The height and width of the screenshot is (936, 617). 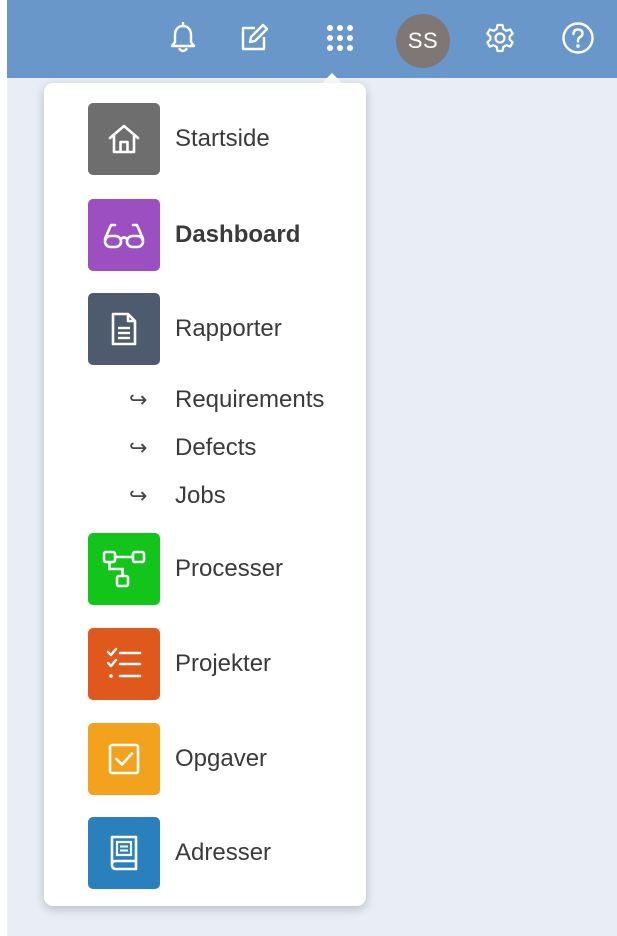 I want to click on home-icon, so click(x=124, y=139).